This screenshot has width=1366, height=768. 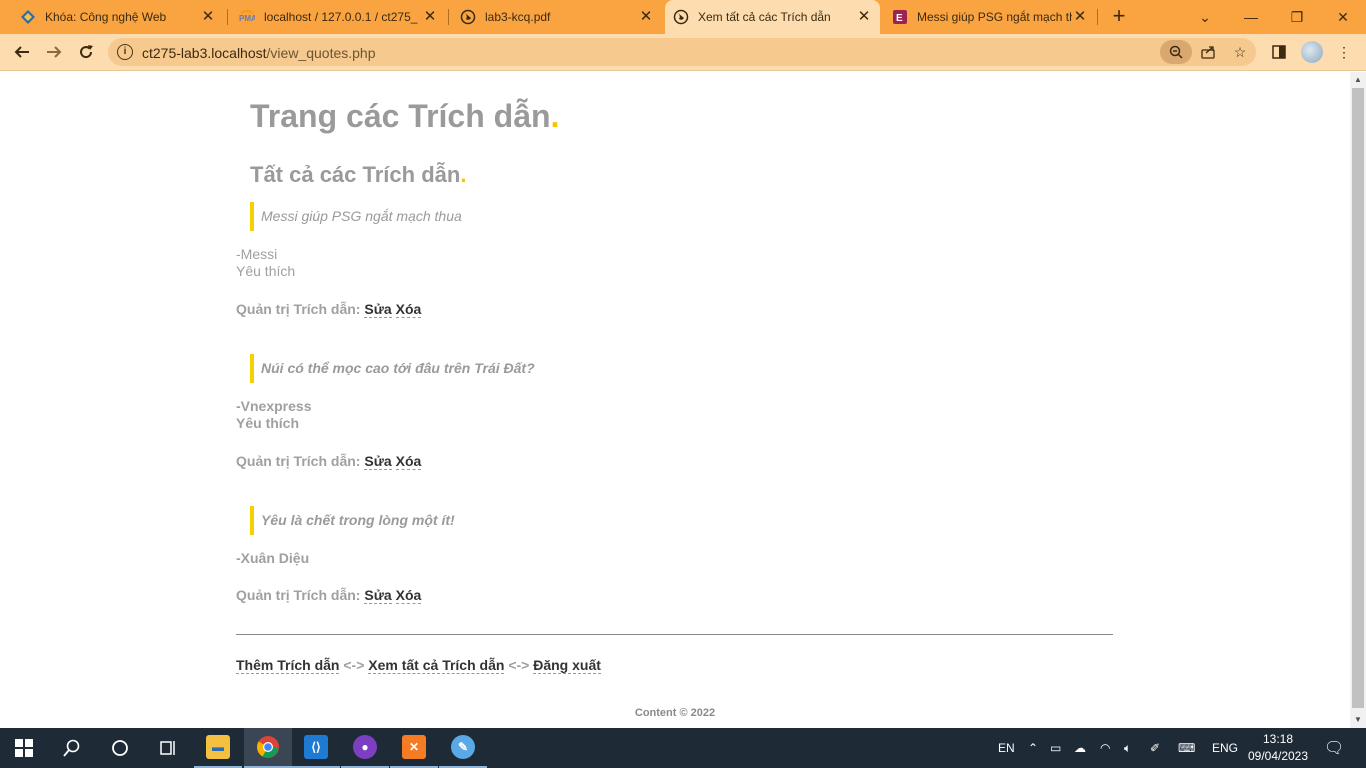 What do you see at coordinates (120, 748) in the screenshot?
I see `cortana-icon` at bounding box center [120, 748].